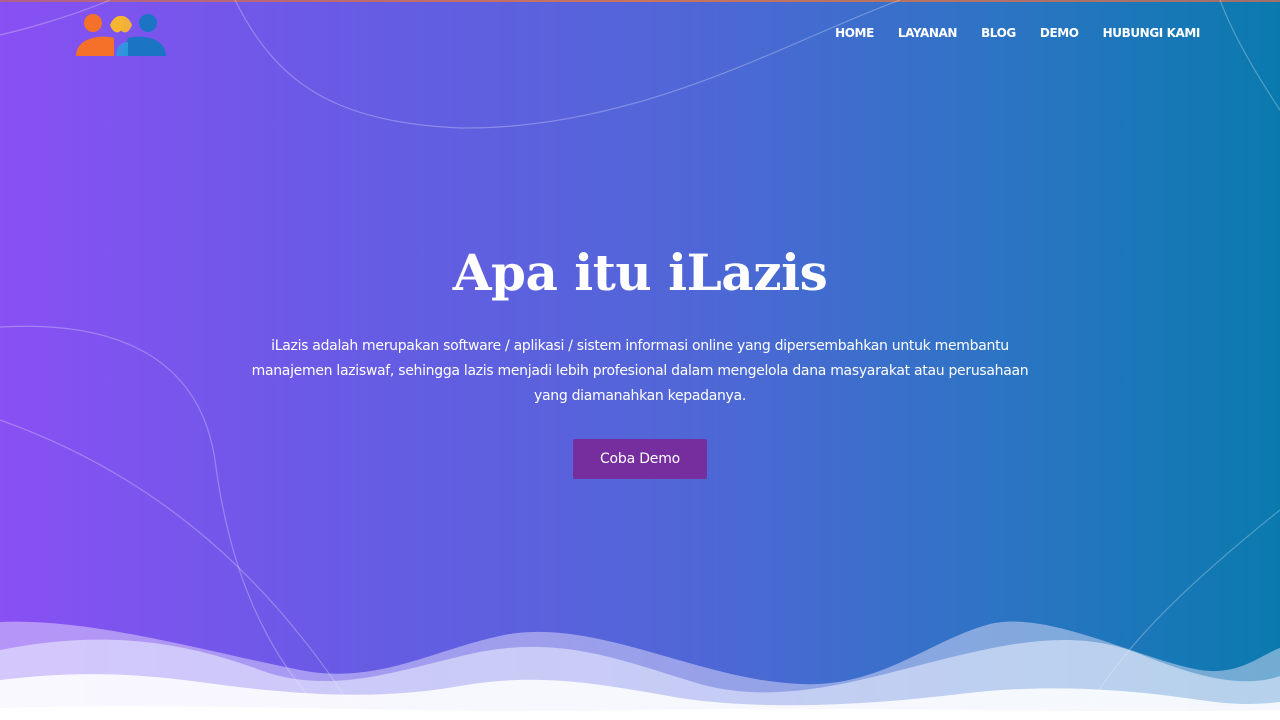 Image resolution: width=1280 pixels, height=720 pixels. I want to click on coba-demo-button: Coba Demo, so click(640, 459).